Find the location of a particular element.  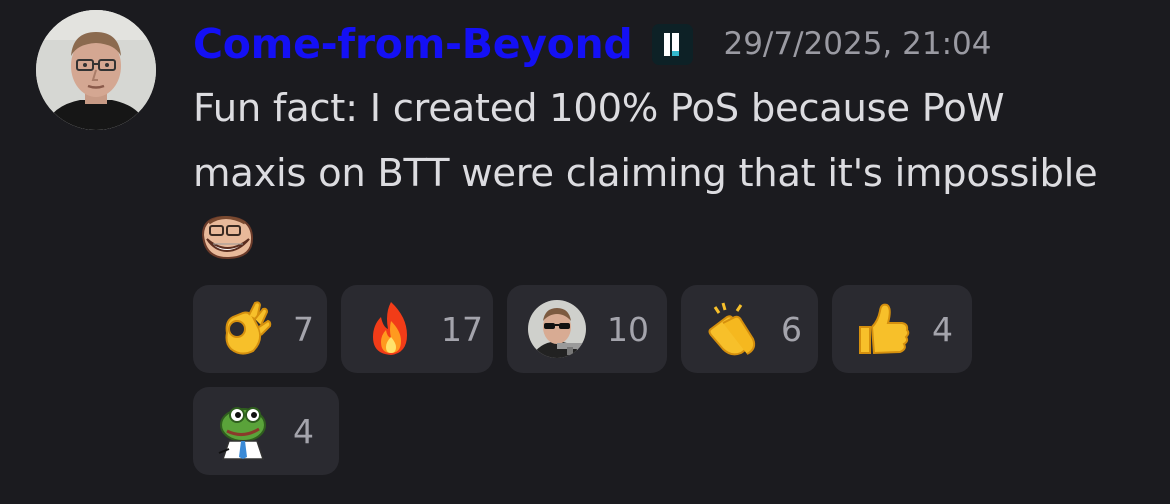

reaction-thumbs-up: 4 is located at coordinates (902, 329).